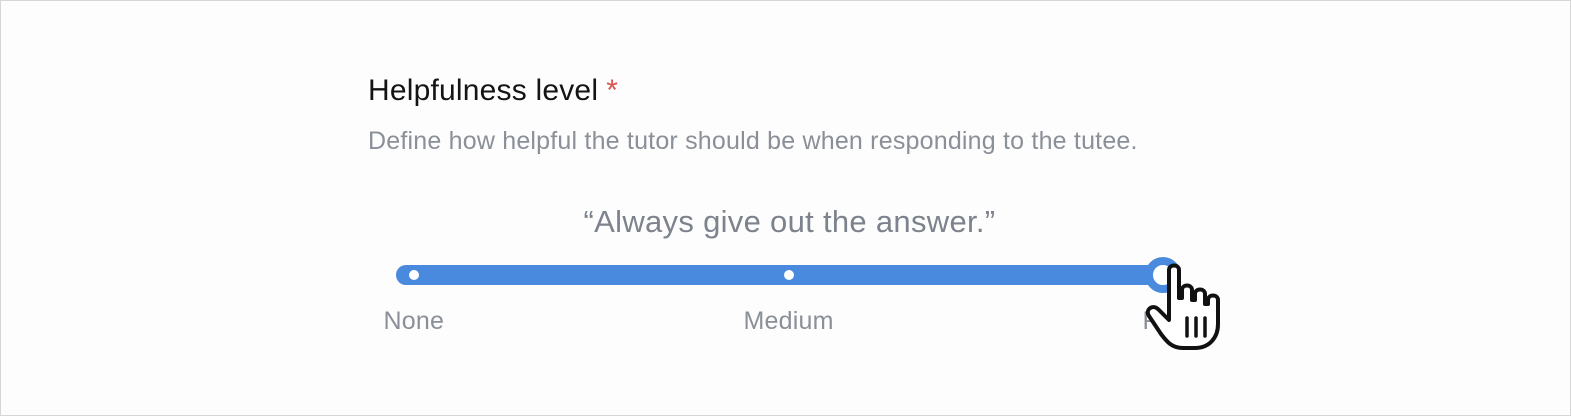 The width and height of the screenshot is (1571, 416). What do you see at coordinates (789, 221) in the screenshot?
I see `slider-value-quote: “Always give out the answer.”` at bounding box center [789, 221].